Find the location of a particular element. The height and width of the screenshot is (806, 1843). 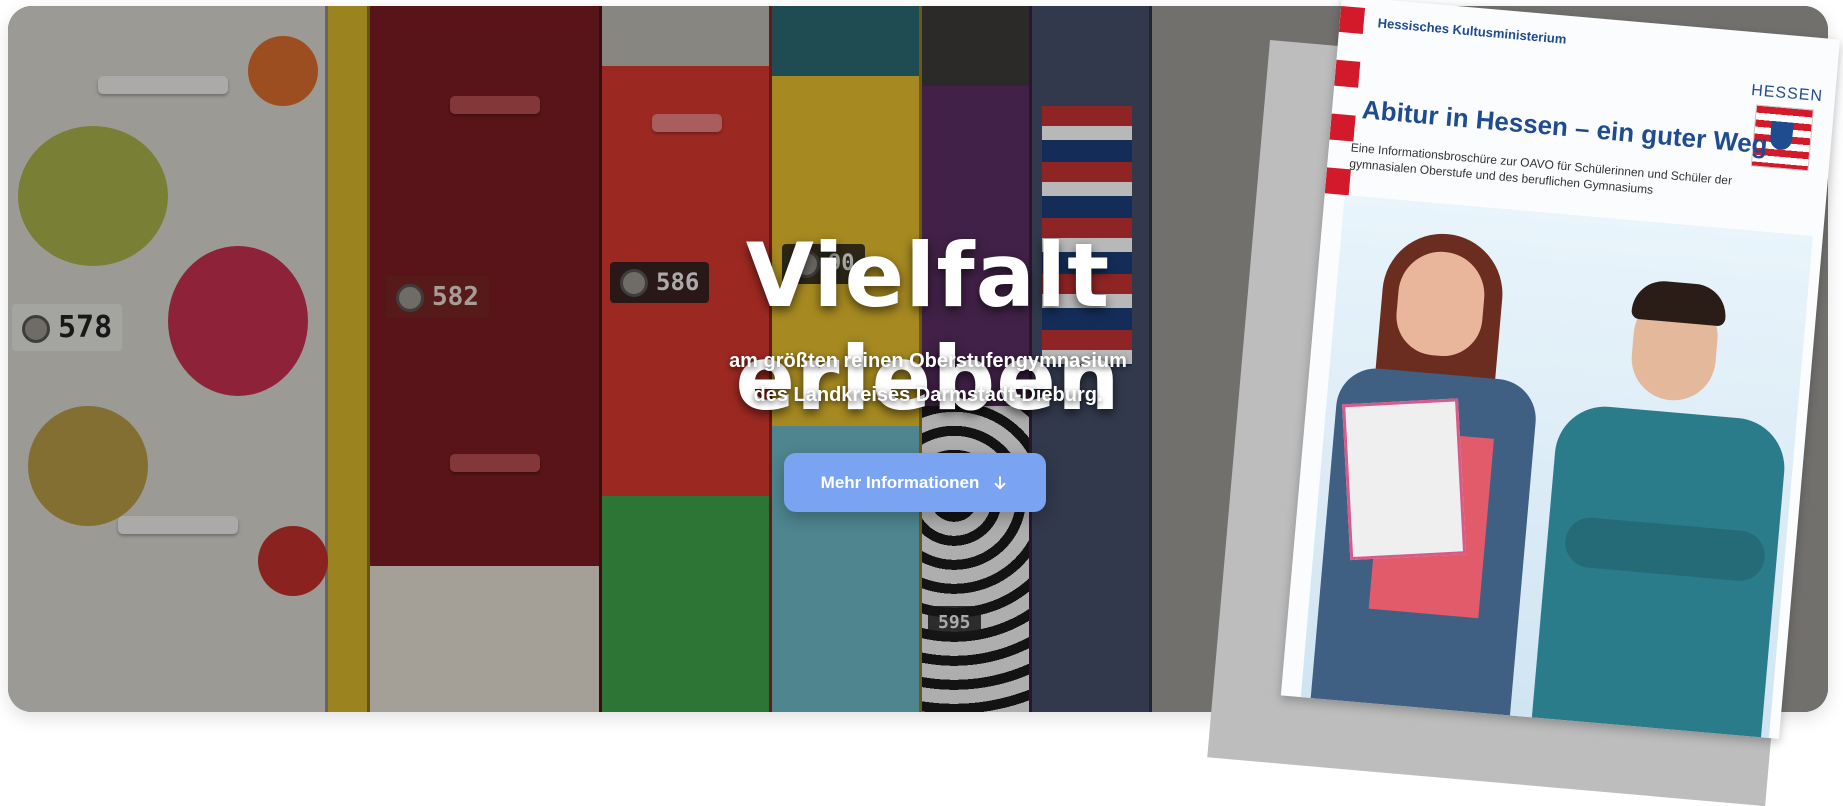

student-girl-folder is located at coordinates (1404, 479).